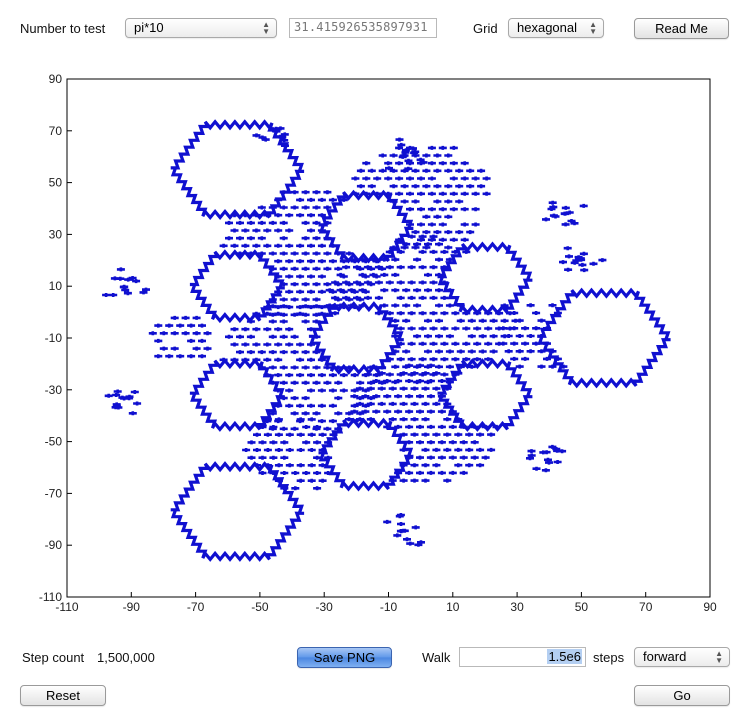 This screenshot has height=725, width=750. What do you see at coordinates (126, 657) in the screenshot?
I see `step-count-value: 1,500,000` at bounding box center [126, 657].